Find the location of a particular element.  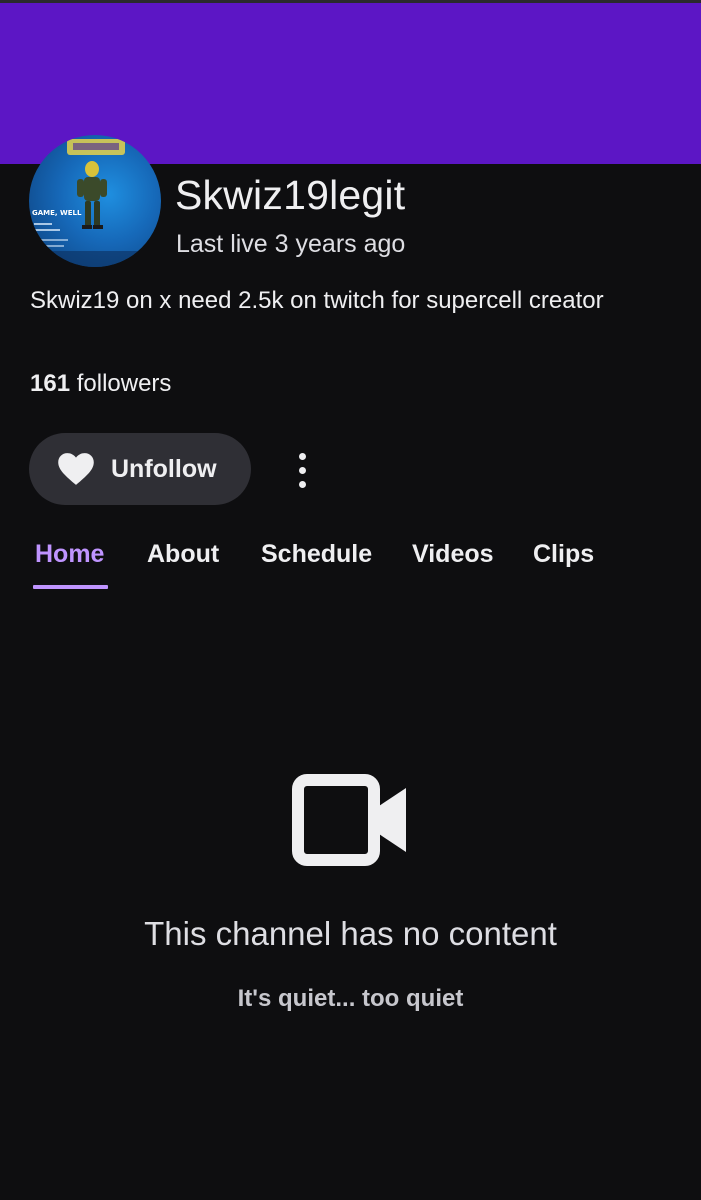

more-options-button is located at coordinates (302, 470).